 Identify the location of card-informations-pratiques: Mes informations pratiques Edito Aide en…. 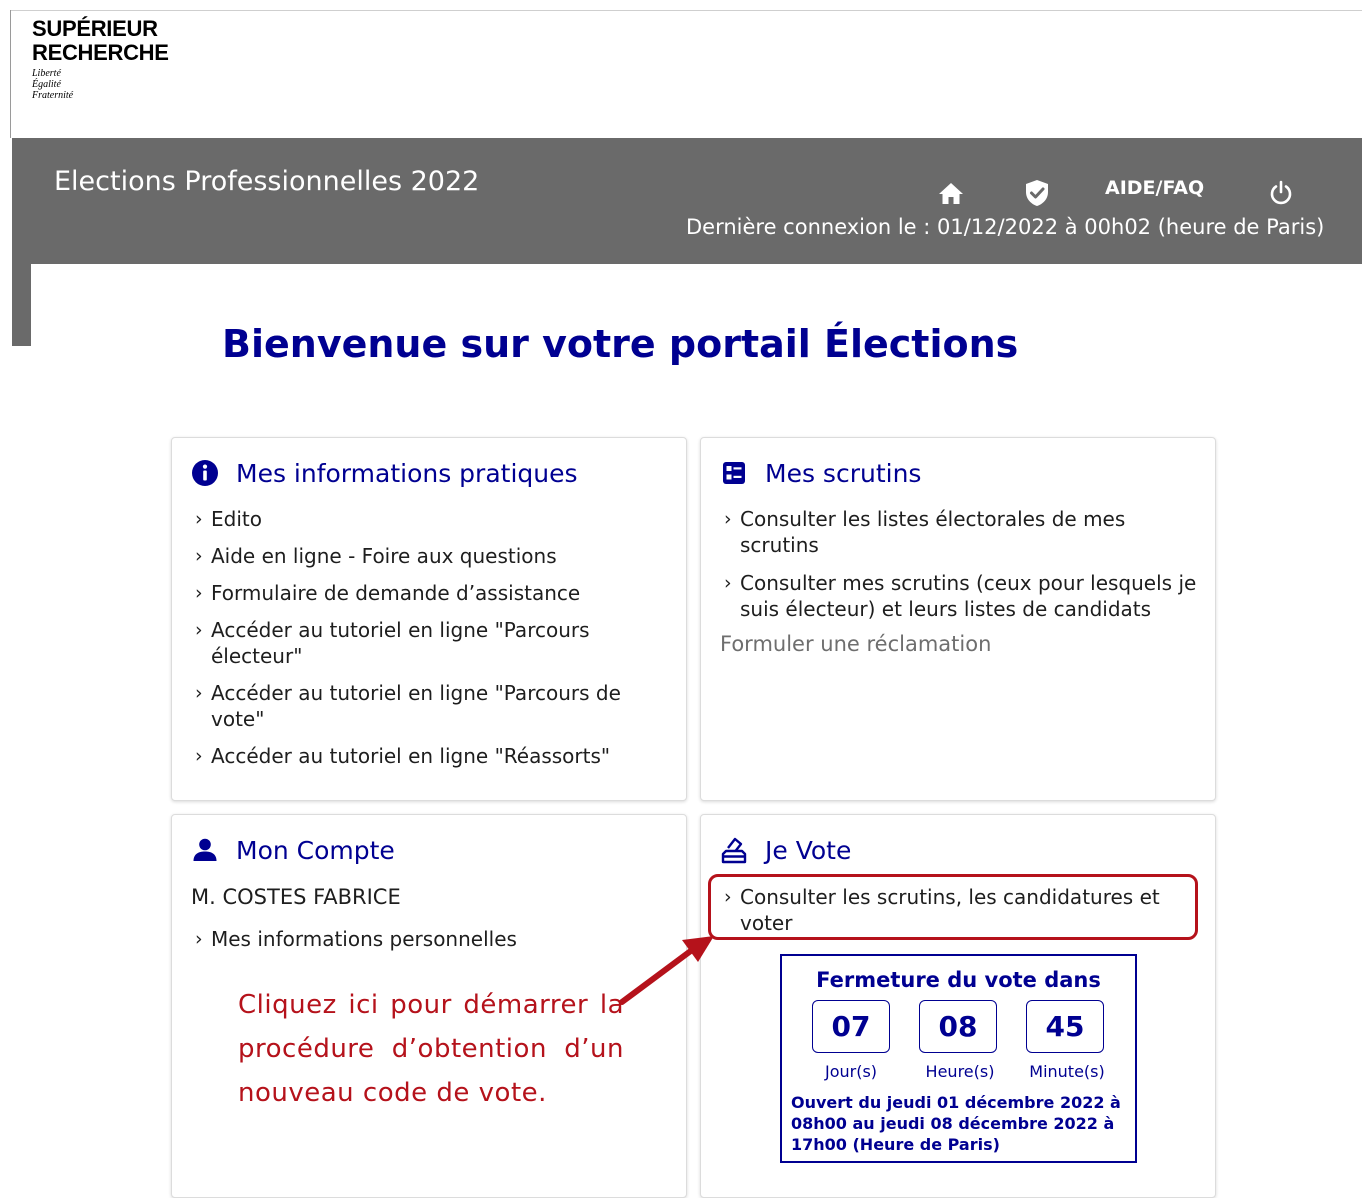
(429, 619).